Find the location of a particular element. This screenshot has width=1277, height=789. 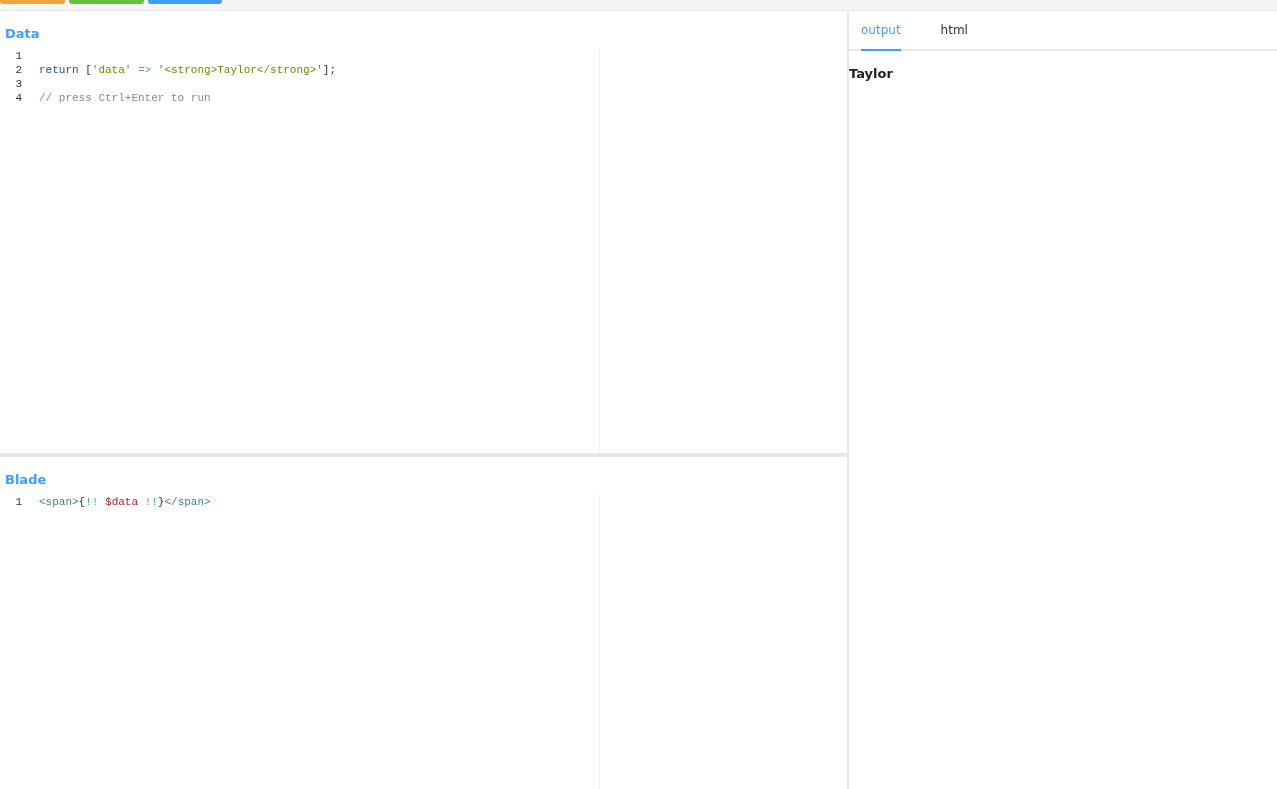

code-line: <span>{!! $data !!}</span> is located at coordinates (125, 502).